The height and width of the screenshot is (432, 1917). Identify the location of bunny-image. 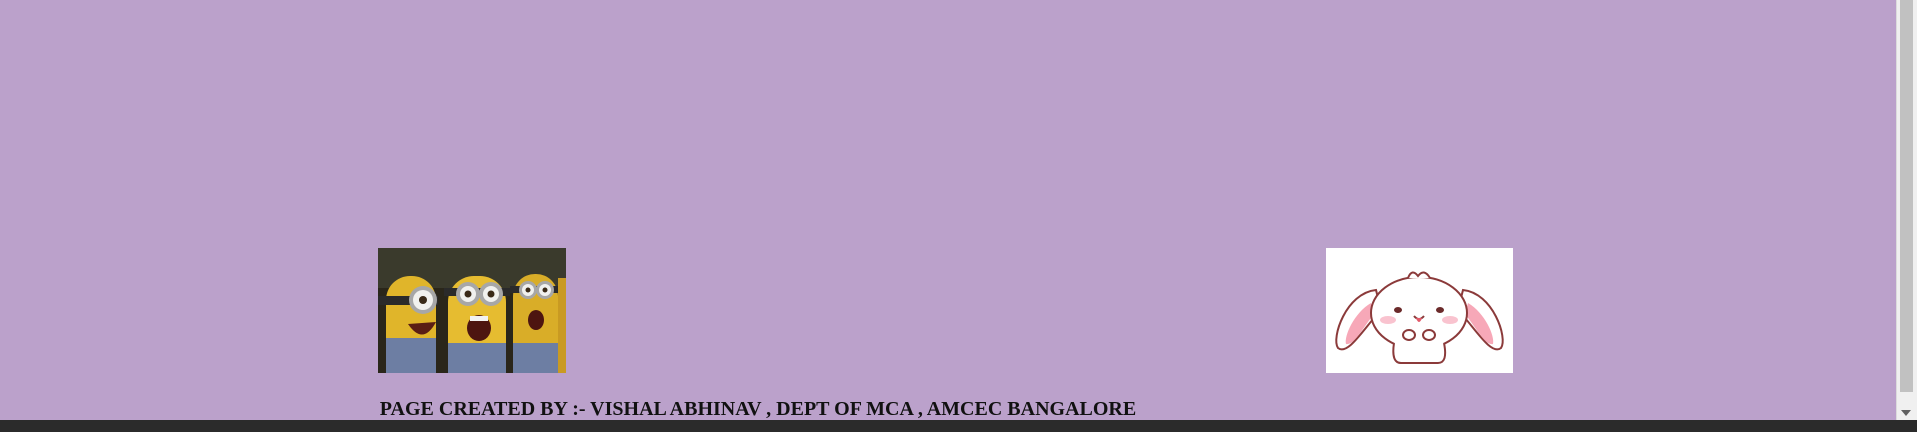
(1419, 310).